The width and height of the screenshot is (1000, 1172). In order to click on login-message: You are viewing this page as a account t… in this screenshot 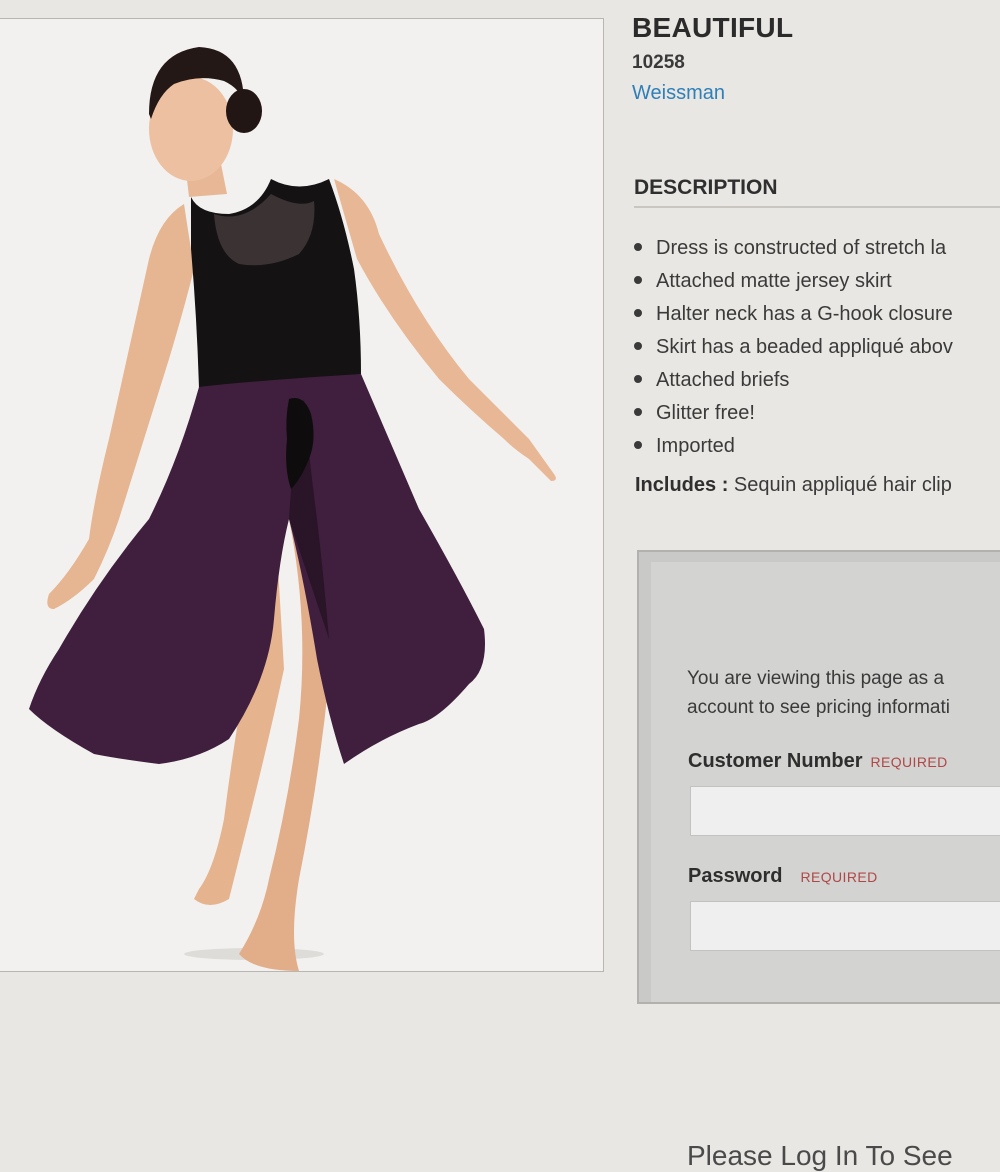, I will do `click(843, 693)`.